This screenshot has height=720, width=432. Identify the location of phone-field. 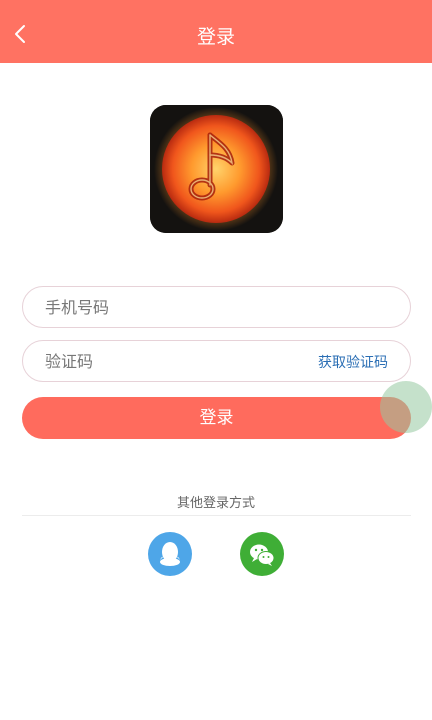
(216, 307).